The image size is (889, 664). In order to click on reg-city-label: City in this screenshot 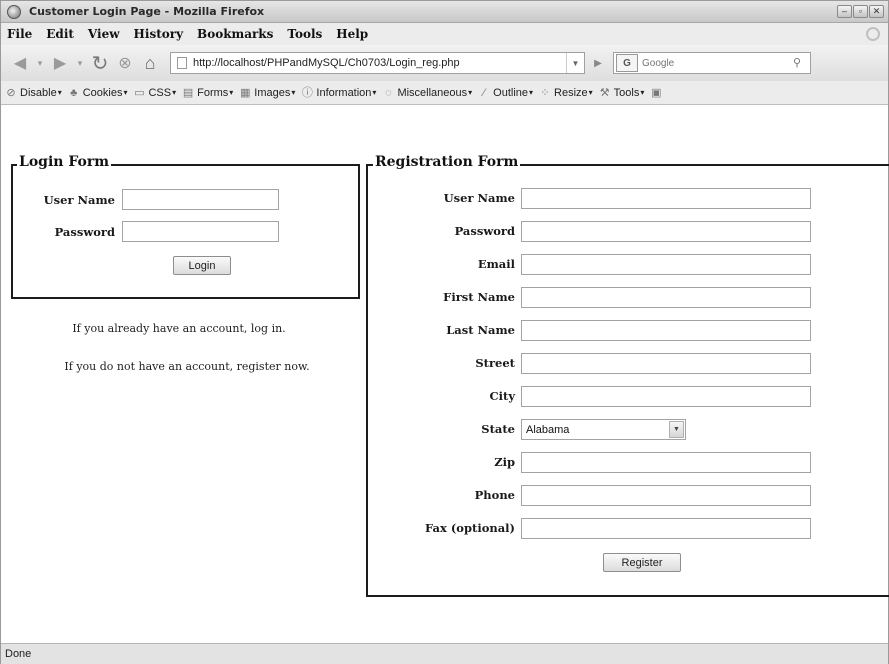, I will do `click(502, 396)`.